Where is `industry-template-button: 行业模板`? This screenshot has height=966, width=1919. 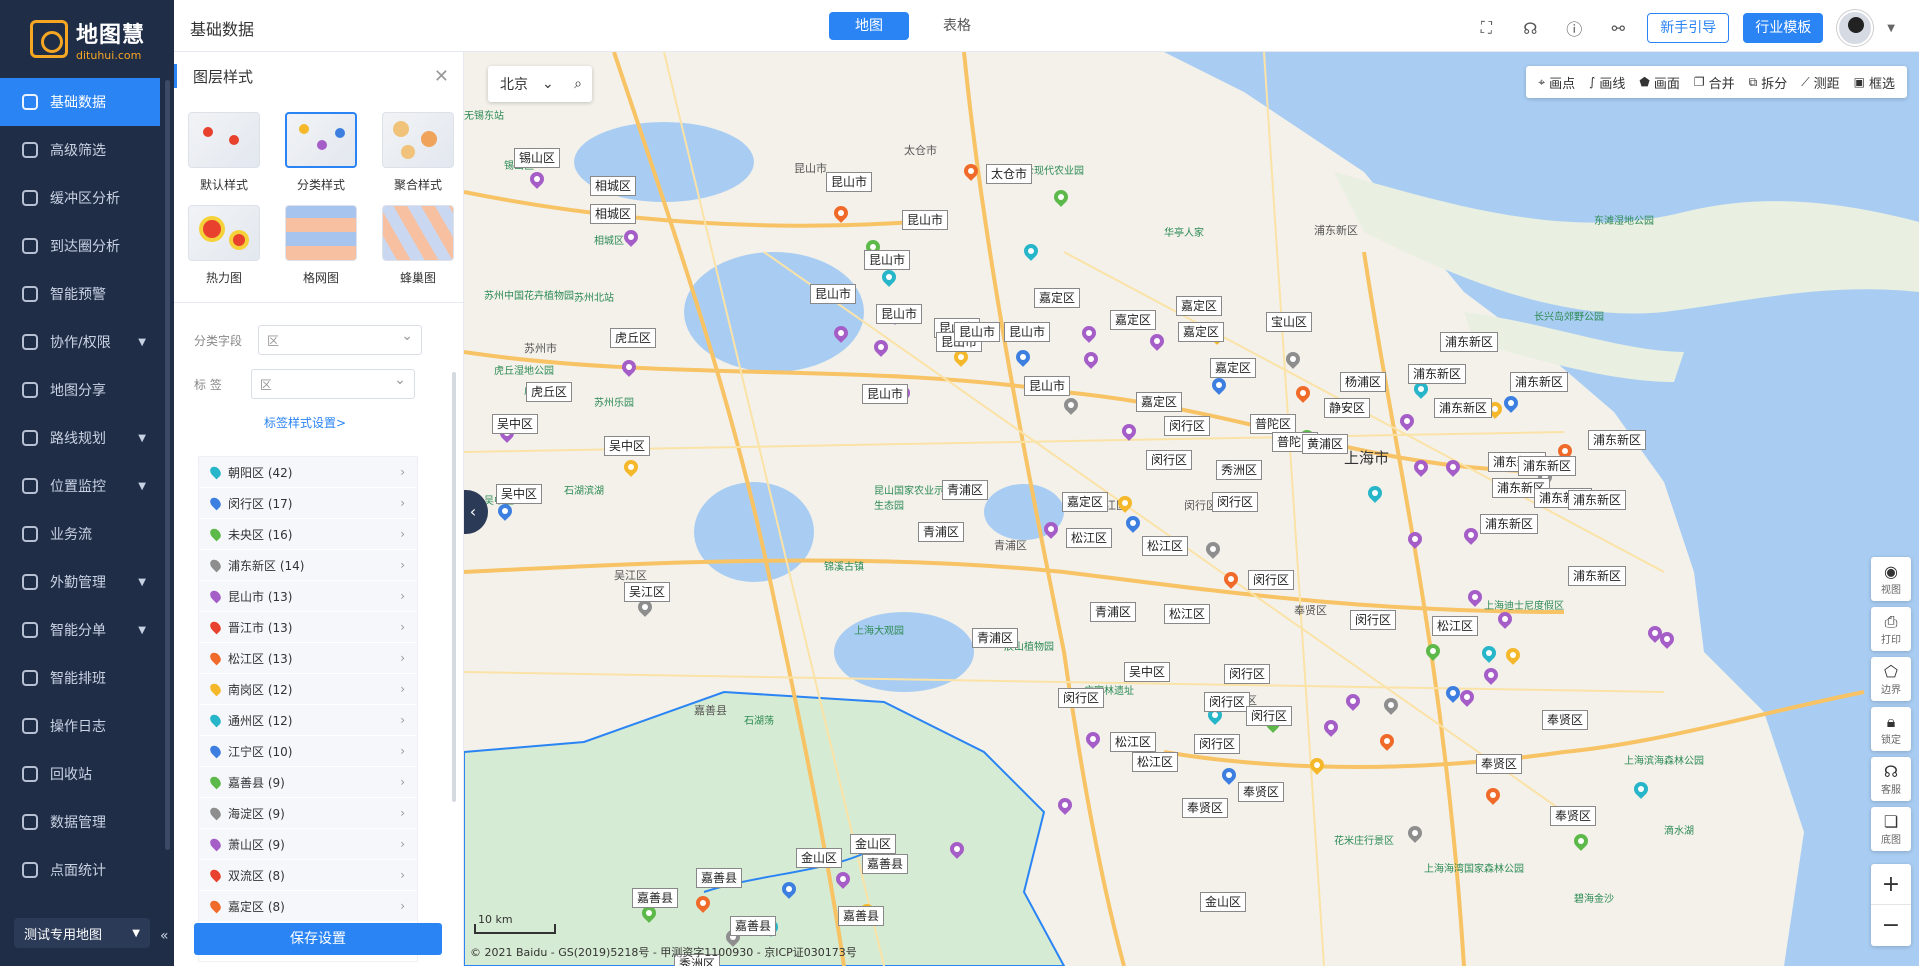
industry-template-button: 行业模板 is located at coordinates (1783, 28).